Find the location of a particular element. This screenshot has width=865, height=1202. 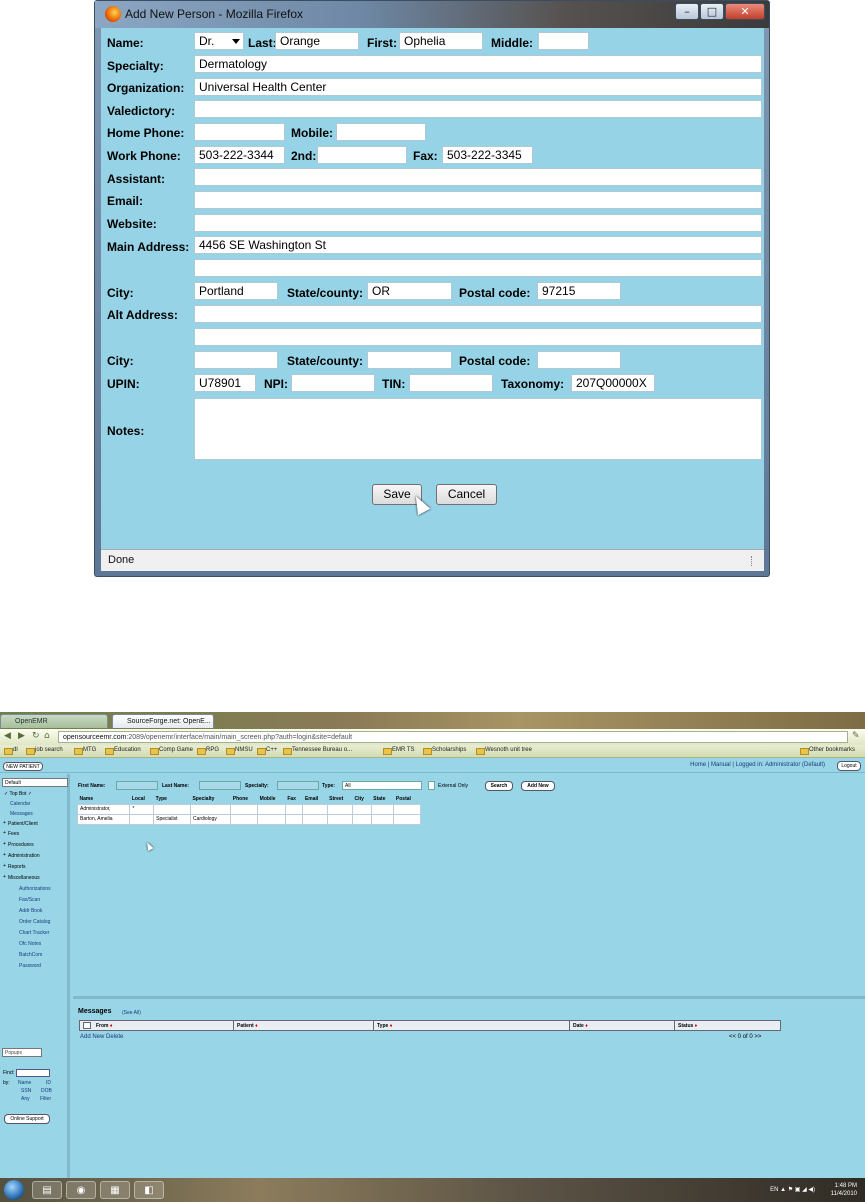

email-input is located at coordinates (478, 200).